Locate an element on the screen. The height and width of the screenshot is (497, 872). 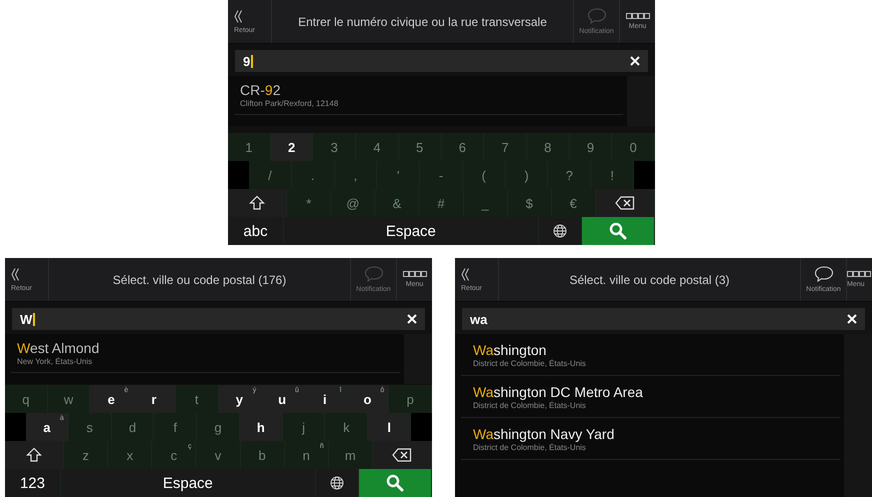
keyboard-key: t is located at coordinates (197, 399).